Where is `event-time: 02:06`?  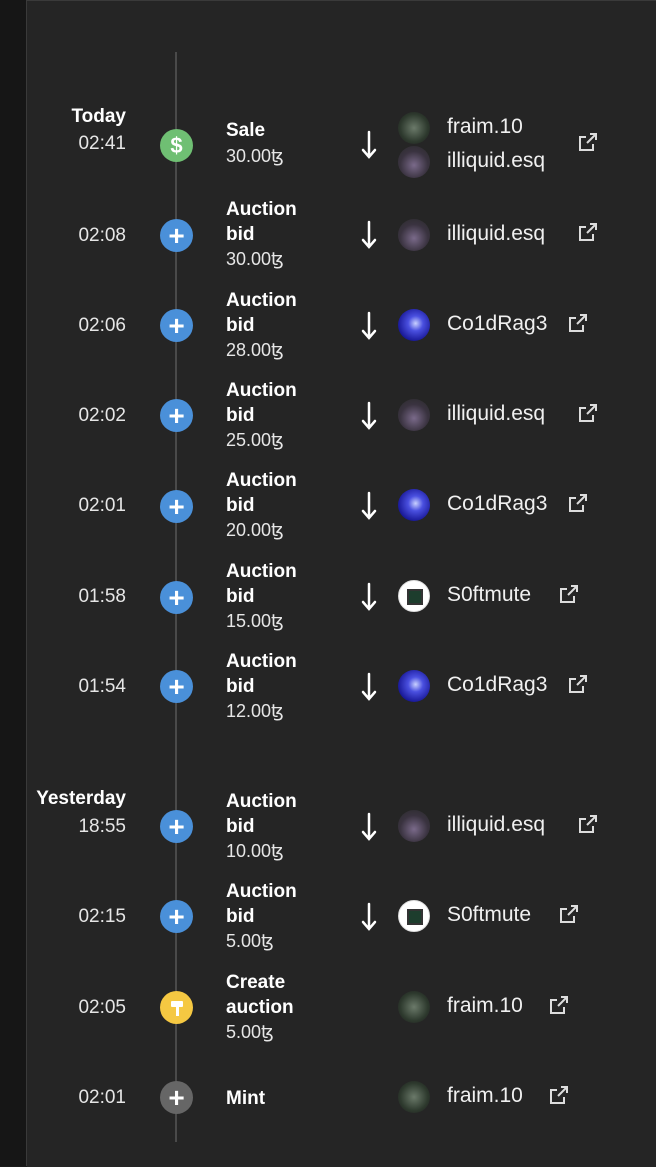
event-time: 02:06 is located at coordinates (102, 325).